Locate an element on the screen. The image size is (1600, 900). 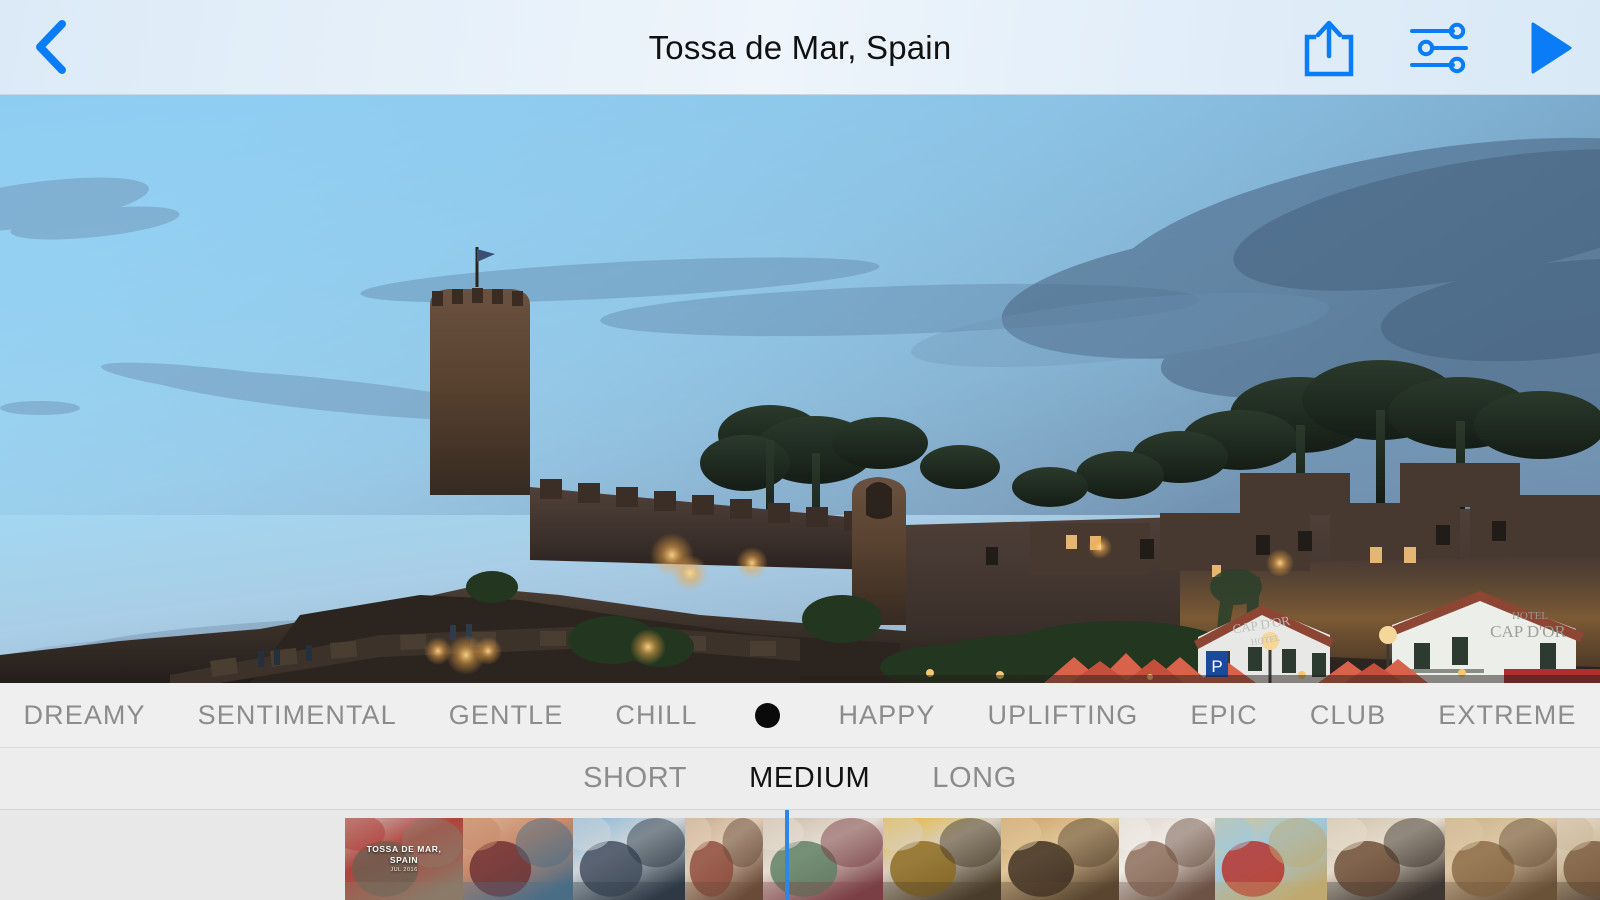
share-export-icon is located at coordinates (1329, 48).